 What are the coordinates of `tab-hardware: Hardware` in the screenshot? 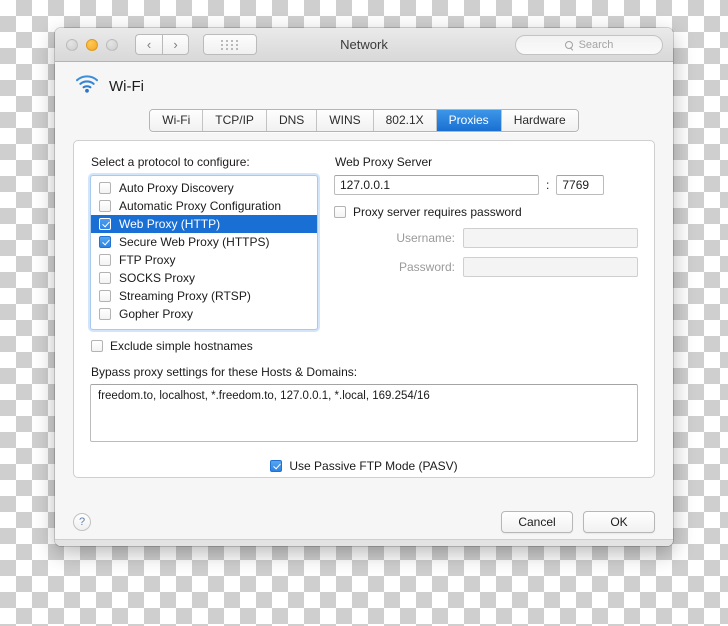 It's located at (539, 120).